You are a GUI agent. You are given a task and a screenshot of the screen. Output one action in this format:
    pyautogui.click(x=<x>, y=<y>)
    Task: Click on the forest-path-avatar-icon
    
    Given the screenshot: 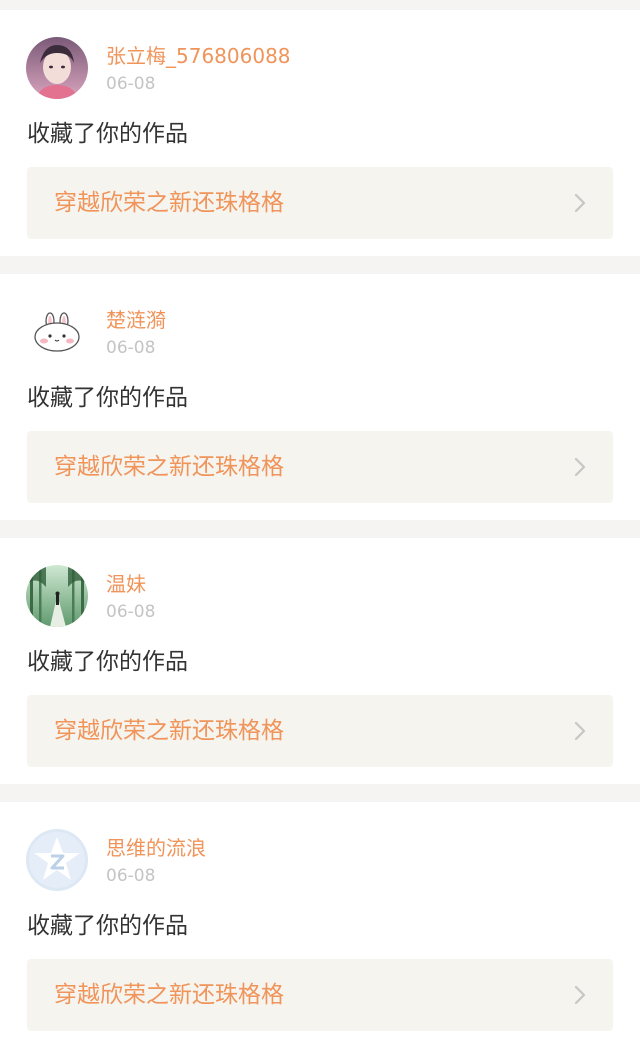 What is the action you would take?
    pyautogui.click(x=57, y=596)
    